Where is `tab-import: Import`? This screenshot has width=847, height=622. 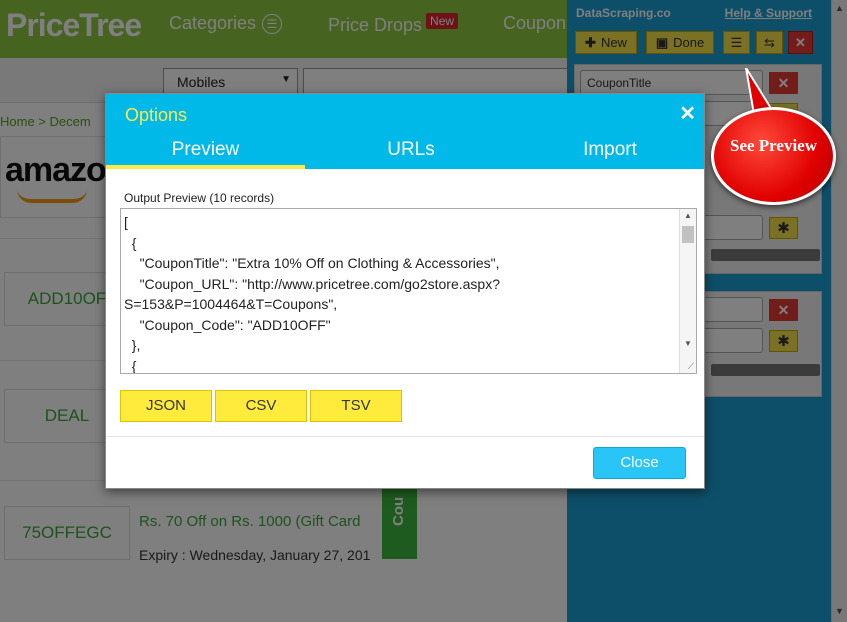
tab-import: Import is located at coordinates (607, 152).